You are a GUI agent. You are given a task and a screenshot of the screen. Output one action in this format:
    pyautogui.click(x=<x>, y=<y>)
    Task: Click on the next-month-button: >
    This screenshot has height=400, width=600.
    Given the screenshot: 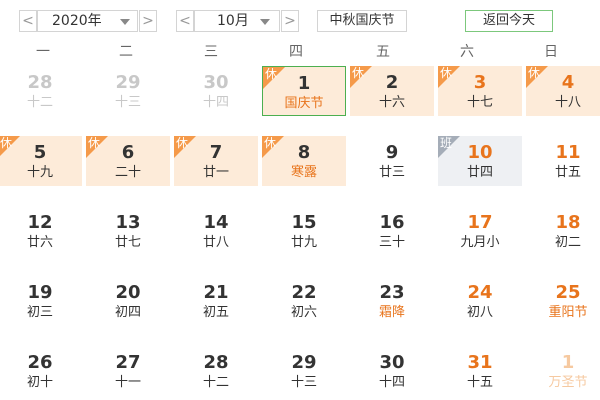 What is the action you would take?
    pyautogui.click(x=290, y=21)
    